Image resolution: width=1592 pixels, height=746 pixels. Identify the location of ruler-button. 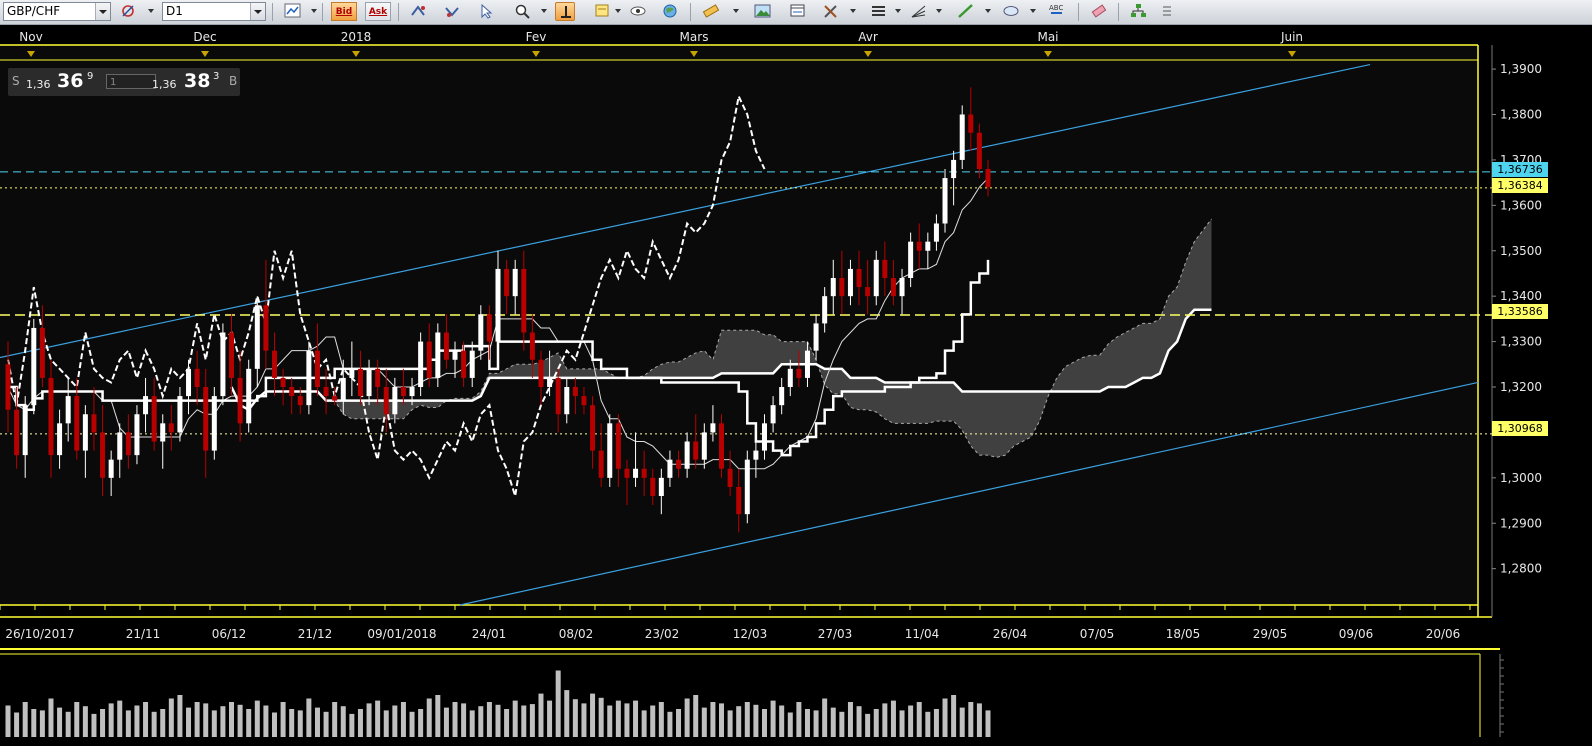
(710, 11).